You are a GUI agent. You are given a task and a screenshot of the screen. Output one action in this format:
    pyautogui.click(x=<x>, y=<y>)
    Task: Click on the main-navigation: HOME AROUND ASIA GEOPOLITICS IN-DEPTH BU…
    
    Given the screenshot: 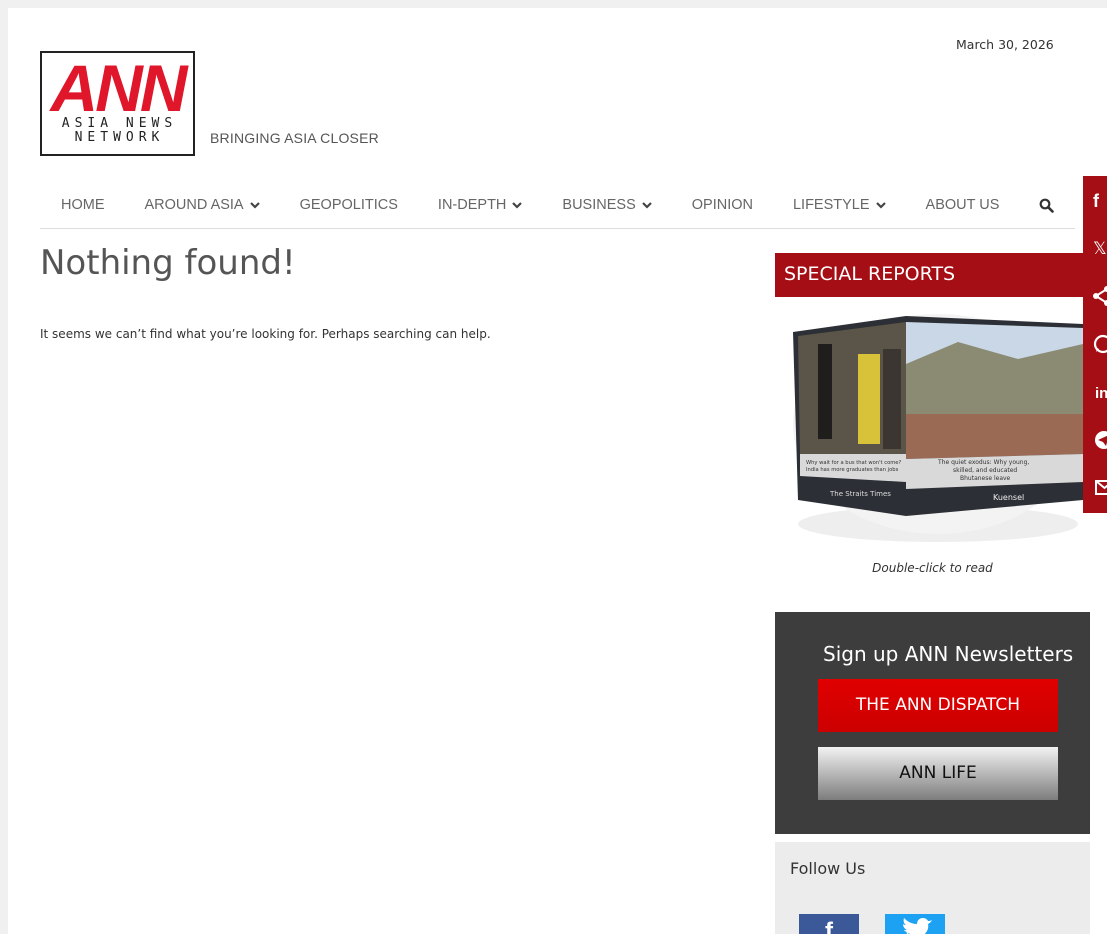 What is the action you would take?
    pyautogui.click(x=557, y=205)
    